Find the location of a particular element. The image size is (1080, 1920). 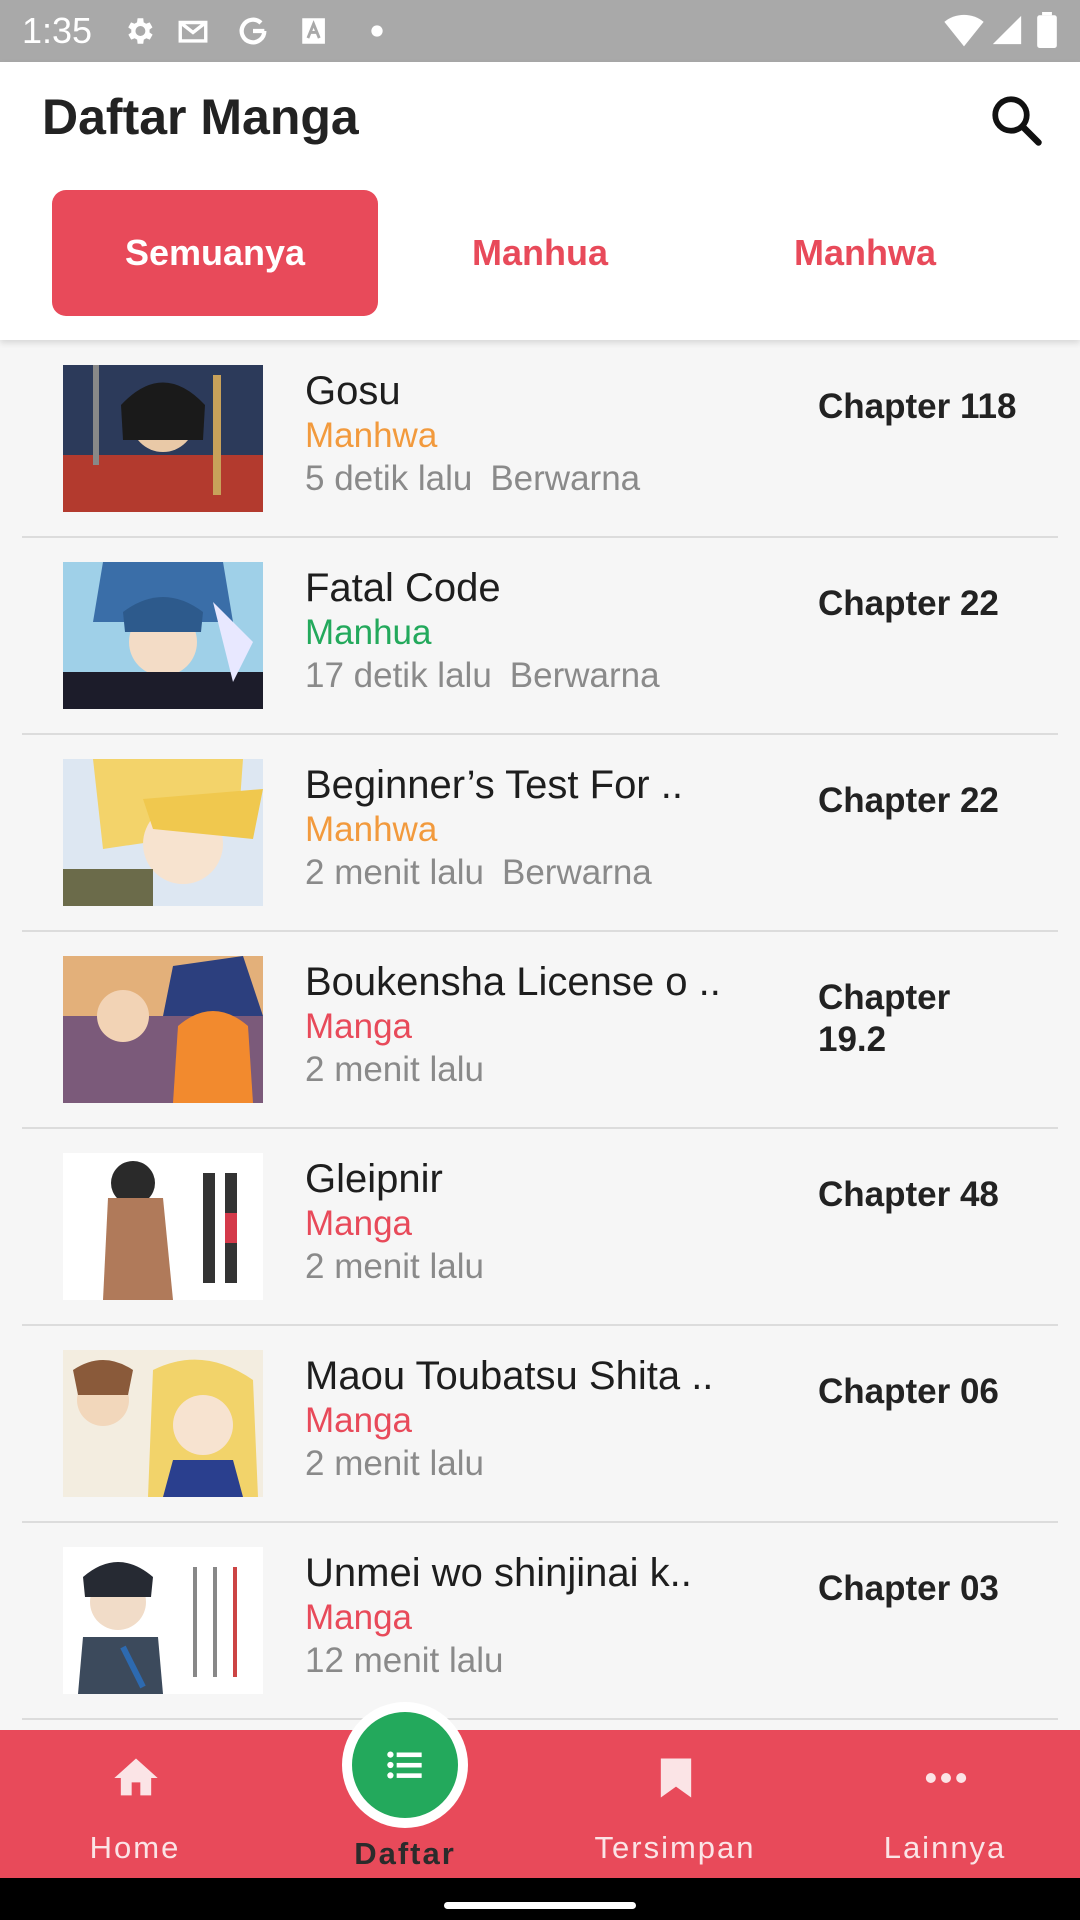

manga-title: Gleipnir is located at coordinates (374, 1179).